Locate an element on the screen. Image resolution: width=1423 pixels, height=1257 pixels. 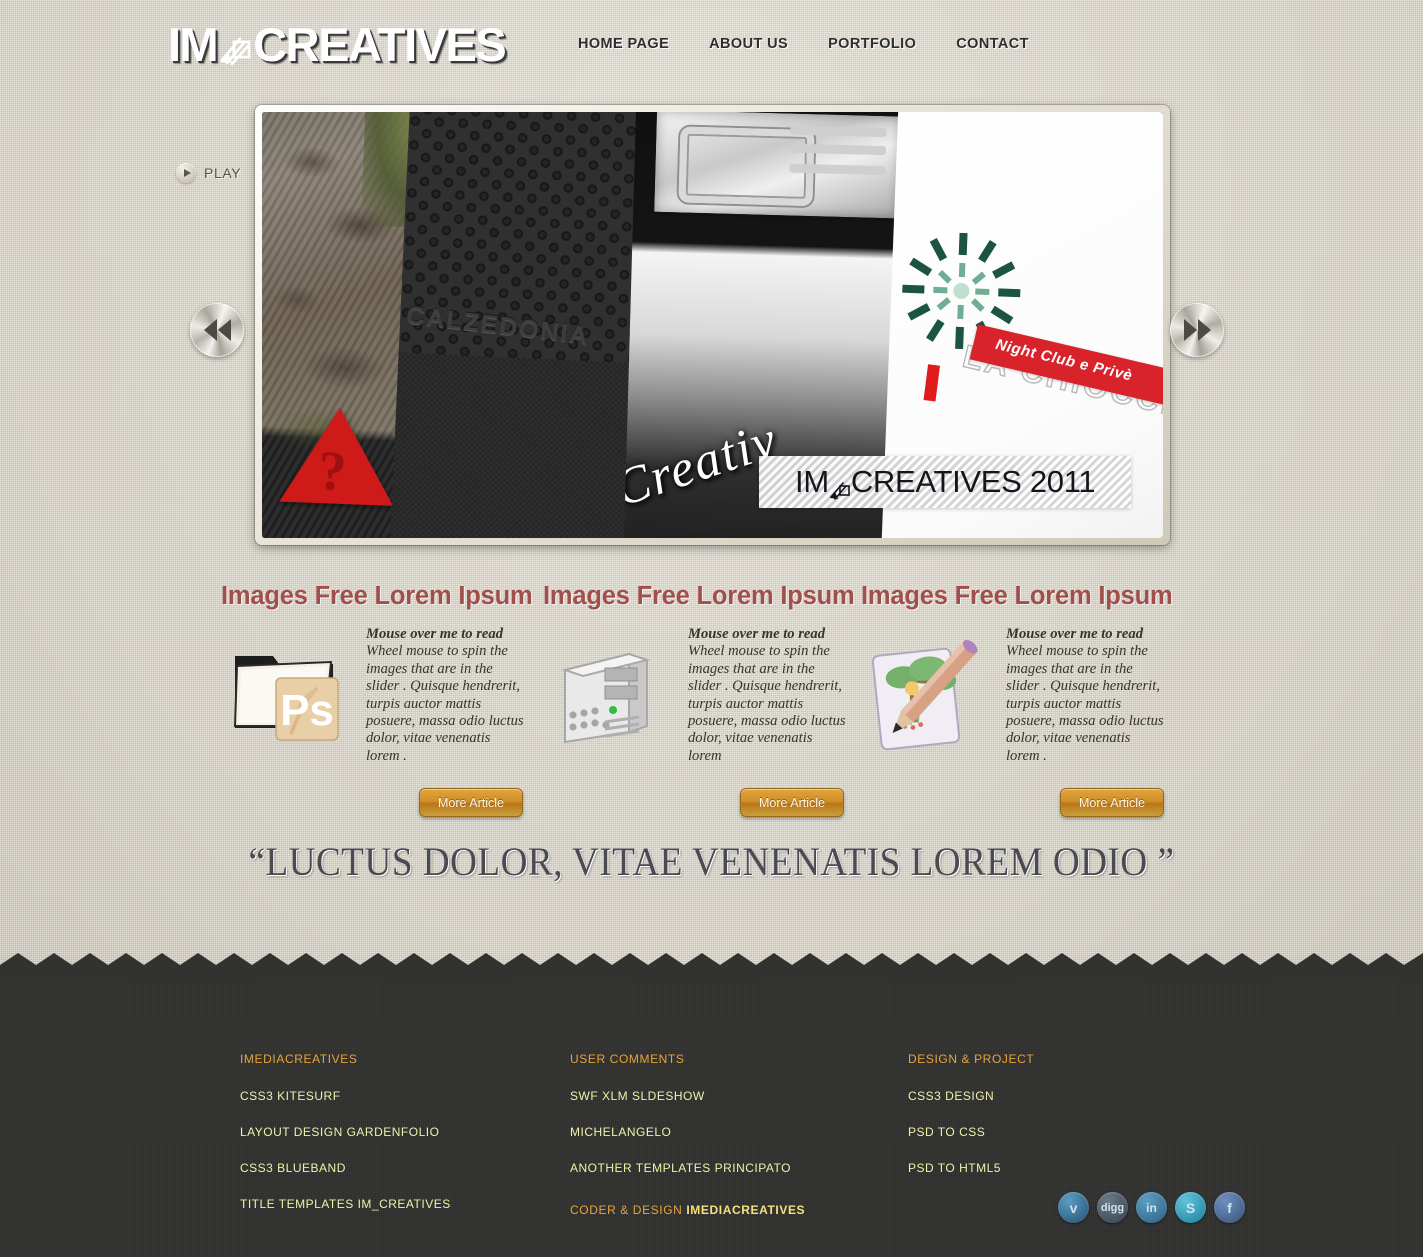
slider-next-button is located at coordinates (1197, 330).